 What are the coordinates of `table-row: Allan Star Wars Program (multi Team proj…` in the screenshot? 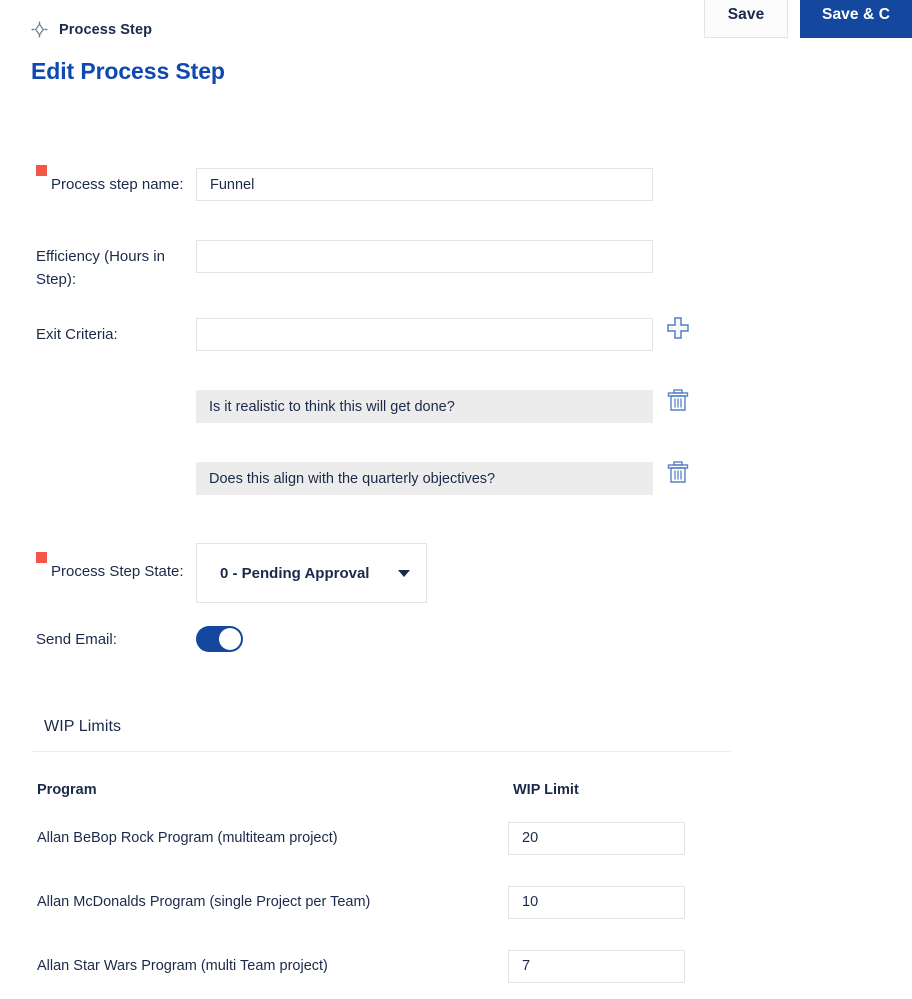 It's located at (380, 966).